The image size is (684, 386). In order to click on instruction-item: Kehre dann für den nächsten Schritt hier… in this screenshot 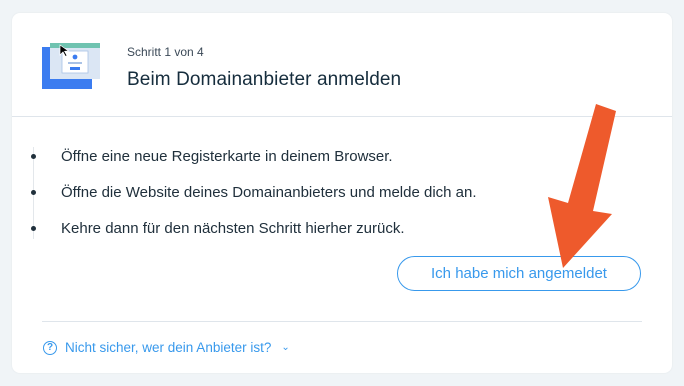, I will do `click(292, 237)`.